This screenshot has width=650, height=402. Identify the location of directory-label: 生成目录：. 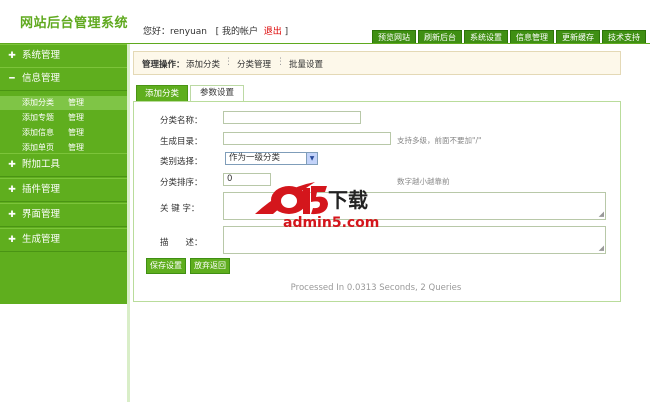
(181, 142).